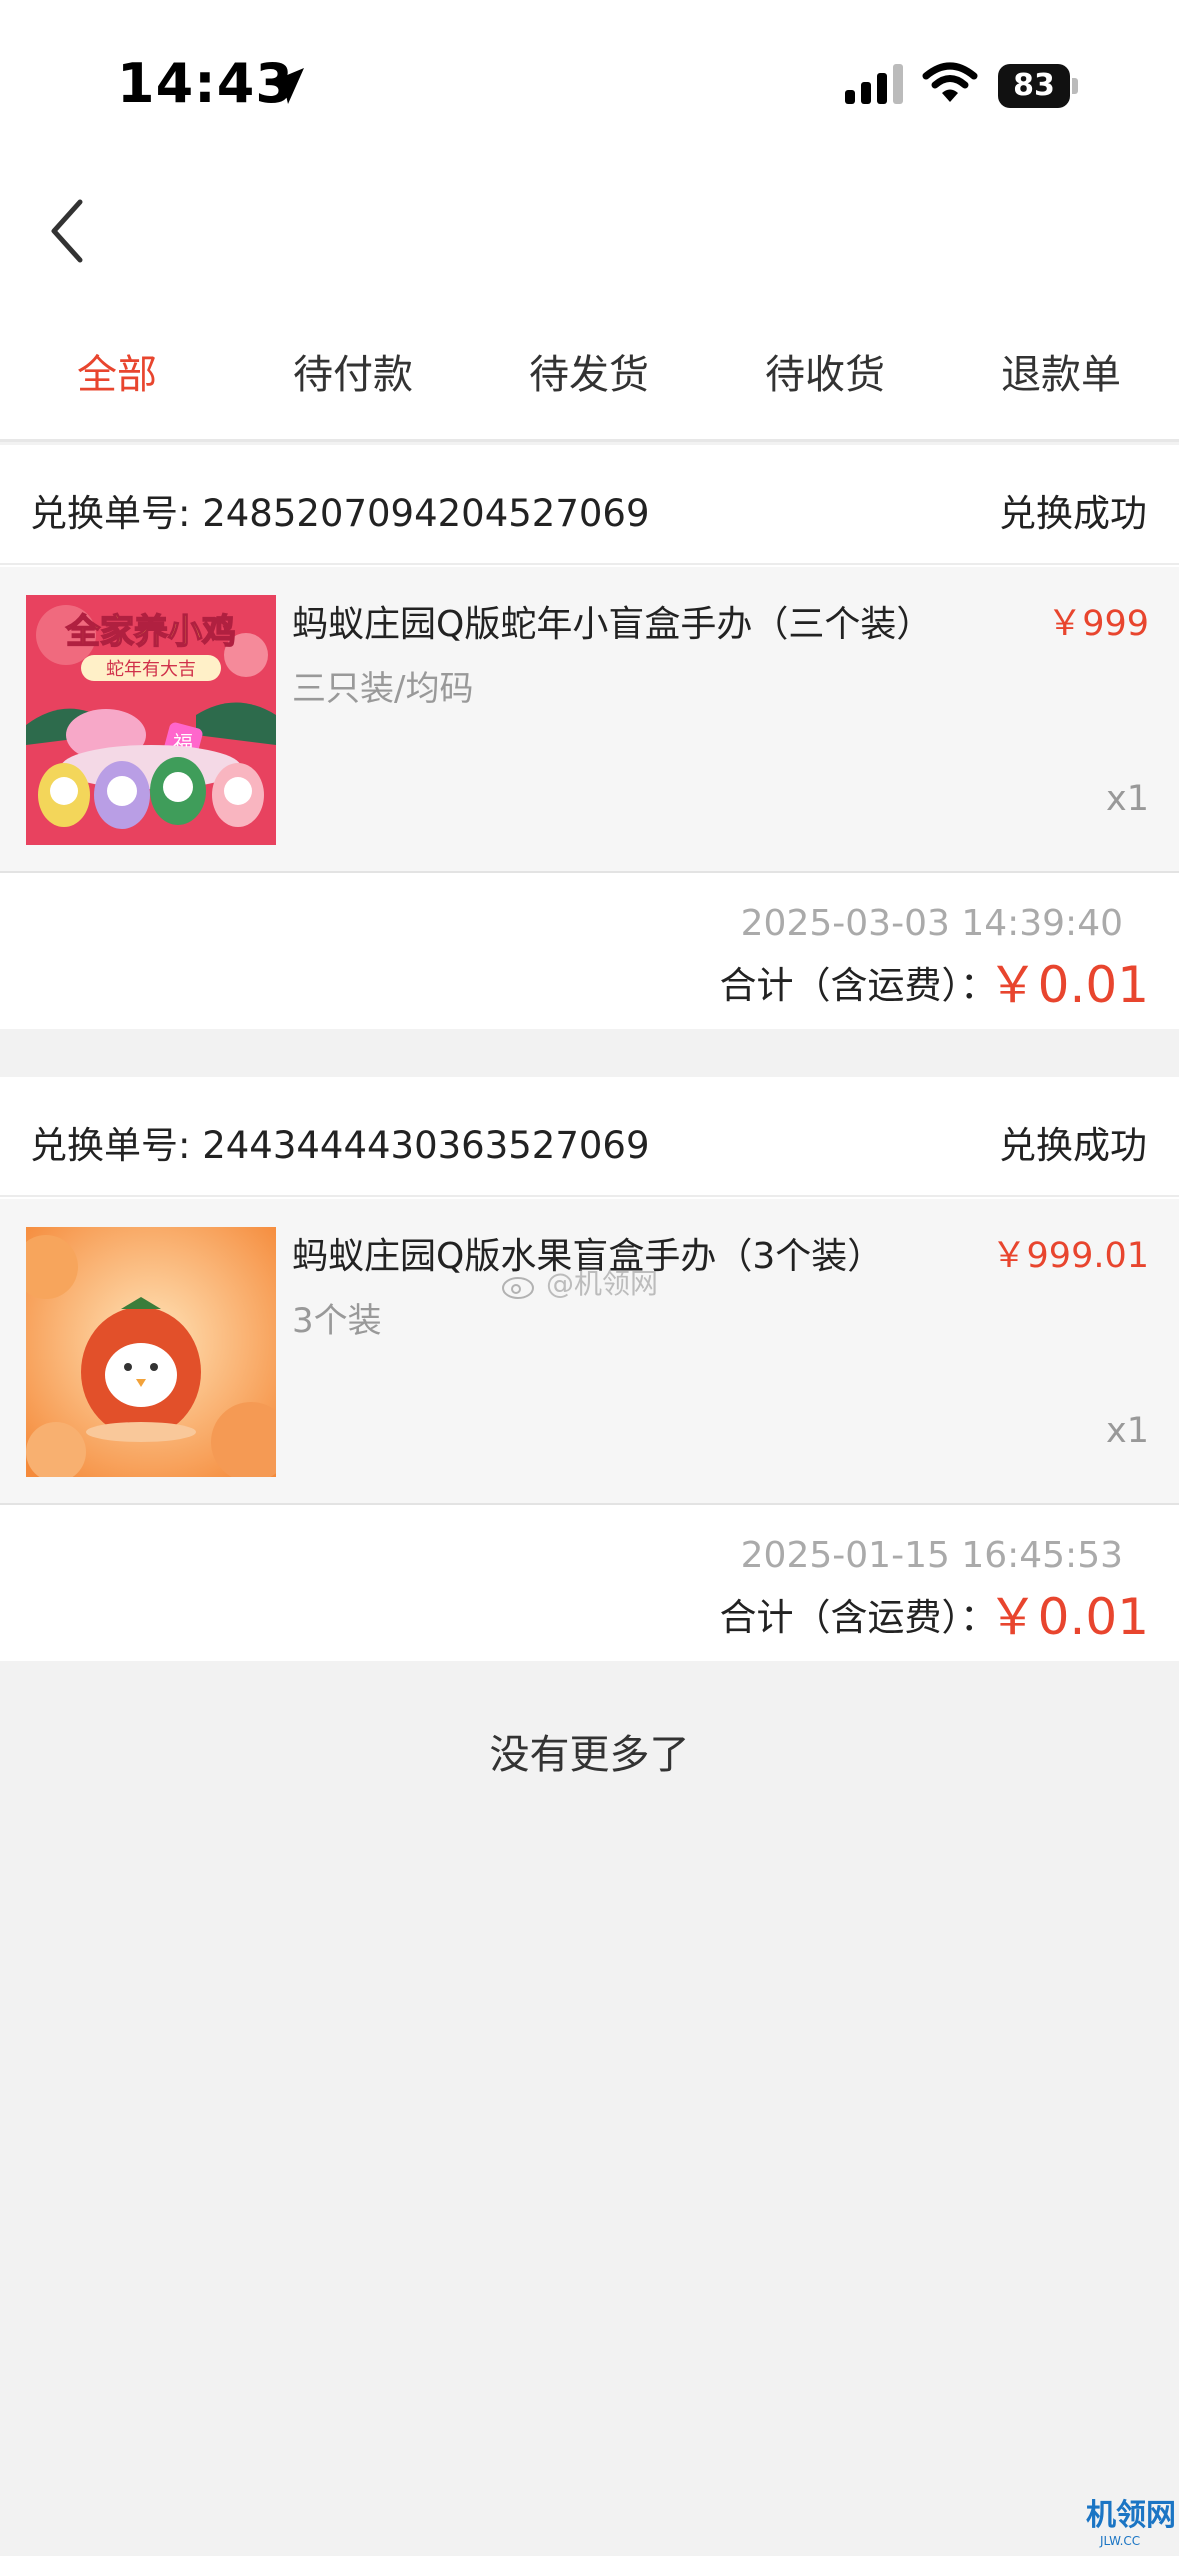  What do you see at coordinates (518, 1288) in the screenshot?
I see `weibo-icon` at bounding box center [518, 1288].